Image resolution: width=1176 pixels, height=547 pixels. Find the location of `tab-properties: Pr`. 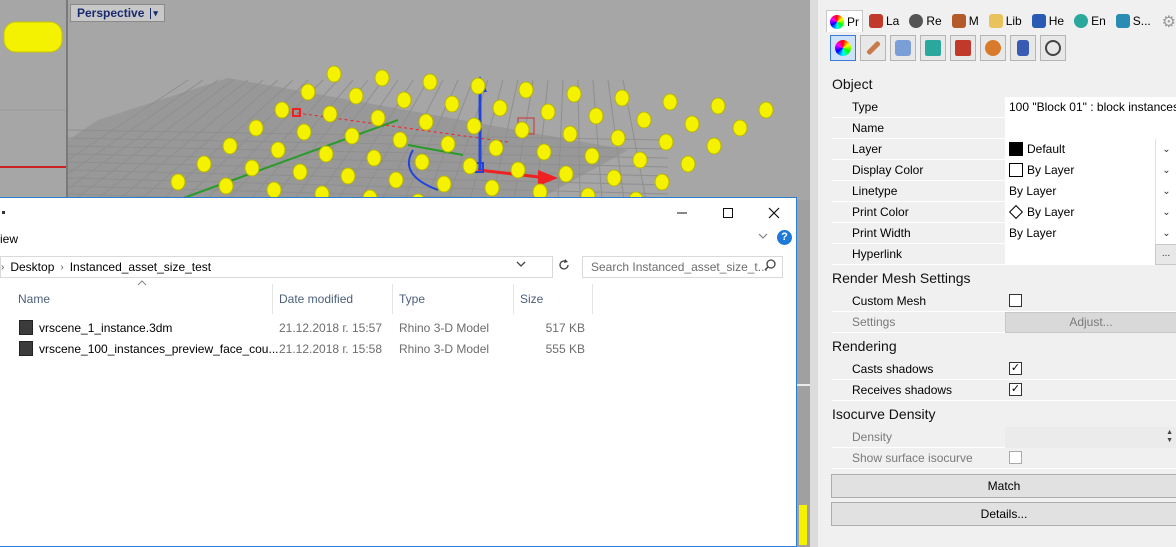

tab-properties: Pr is located at coordinates (844, 21).